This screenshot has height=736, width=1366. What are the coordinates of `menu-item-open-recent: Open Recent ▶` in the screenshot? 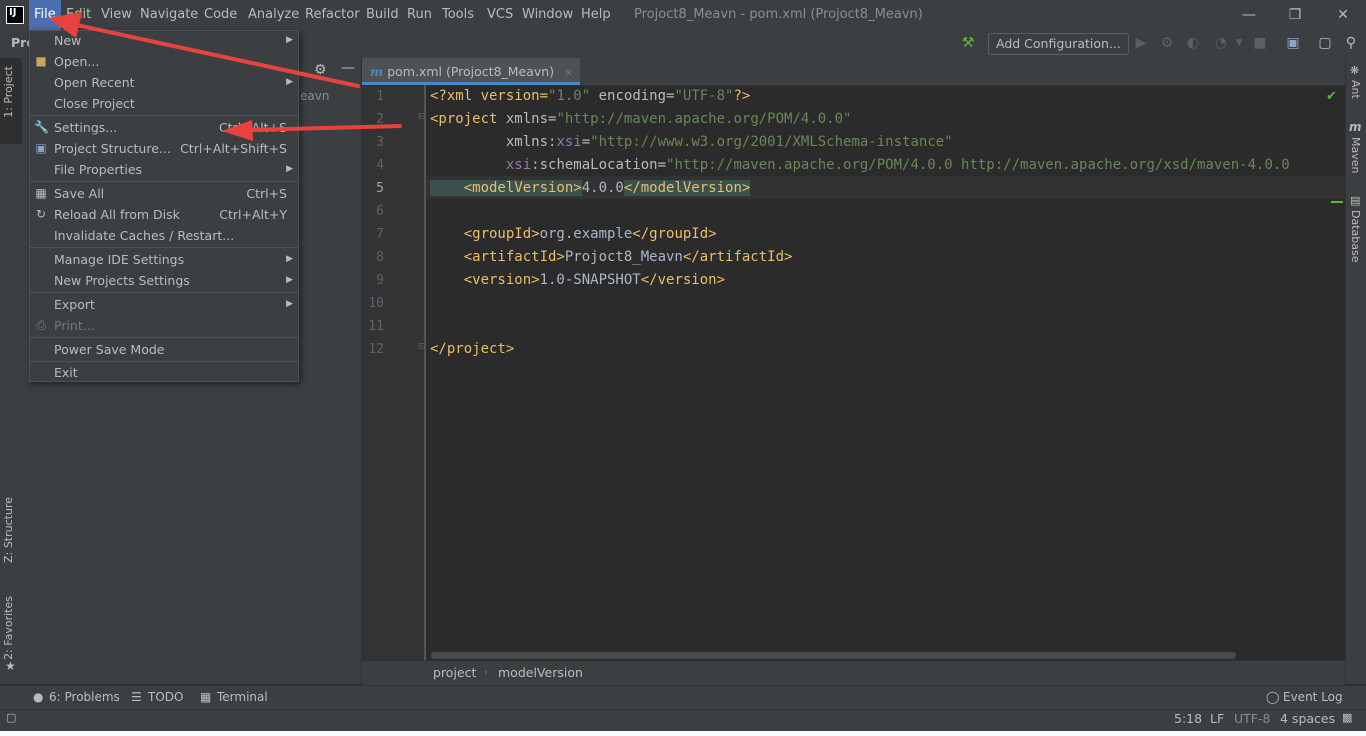 It's located at (164, 82).